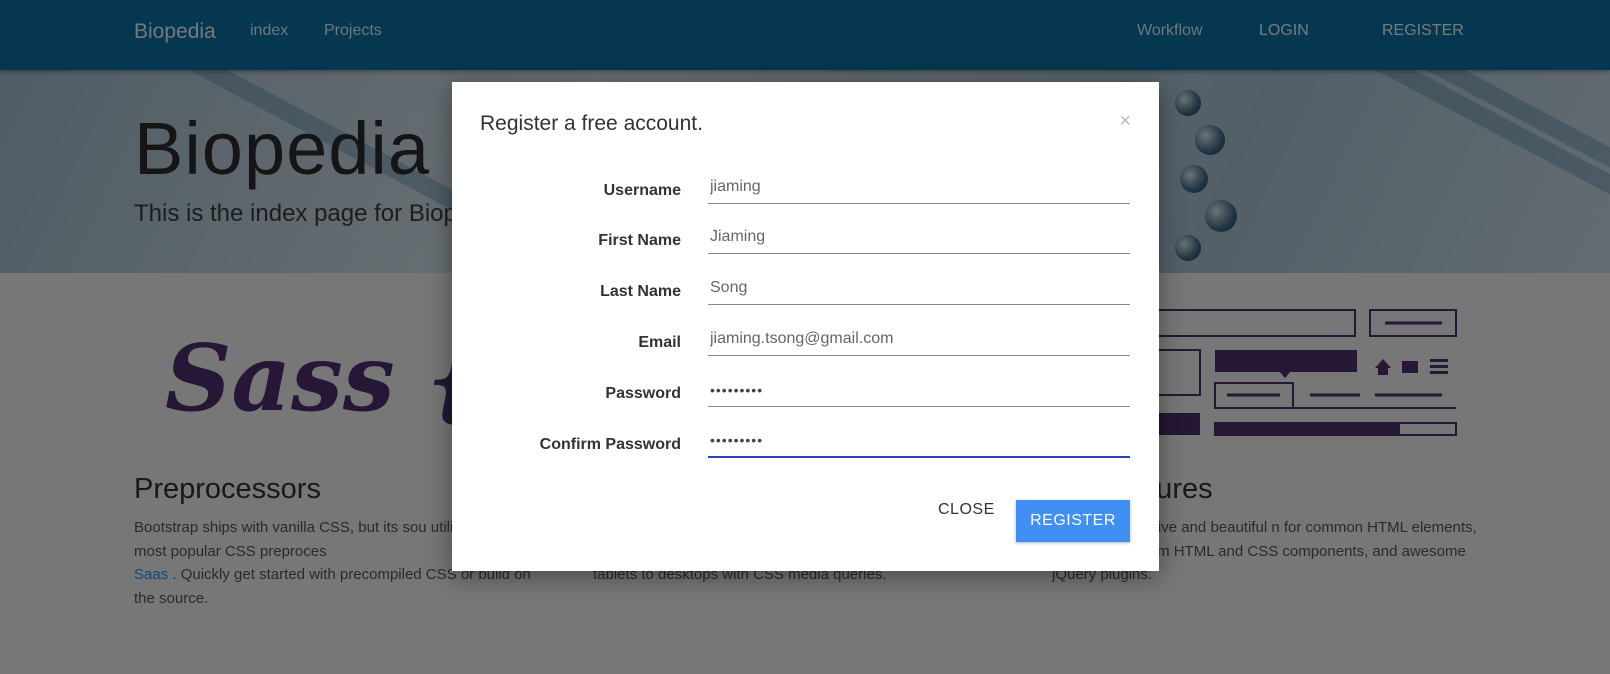 This screenshot has width=1610, height=674. What do you see at coordinates (966, 510) in the screenshot?
I see `close-button: CLOSE` at bounding box center [966, 510].